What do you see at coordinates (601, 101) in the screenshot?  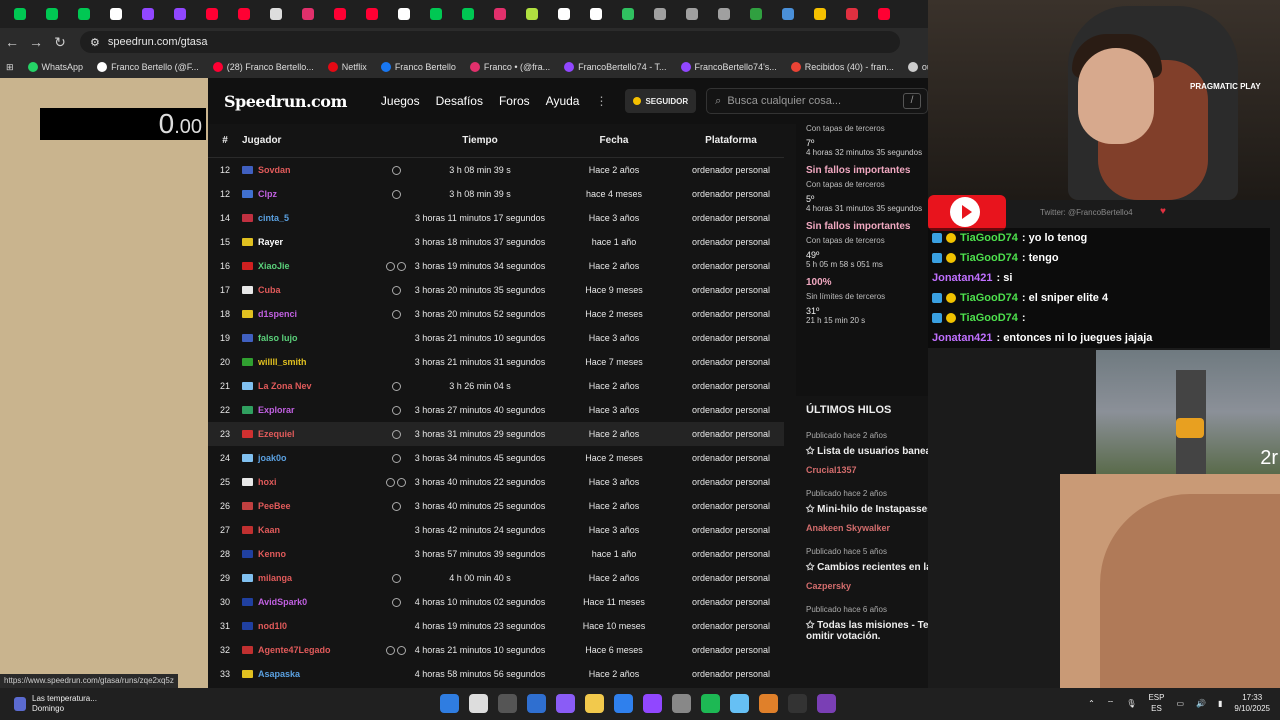 I see `more-menu-icon: ⋮` at bounding box center [601, 101].